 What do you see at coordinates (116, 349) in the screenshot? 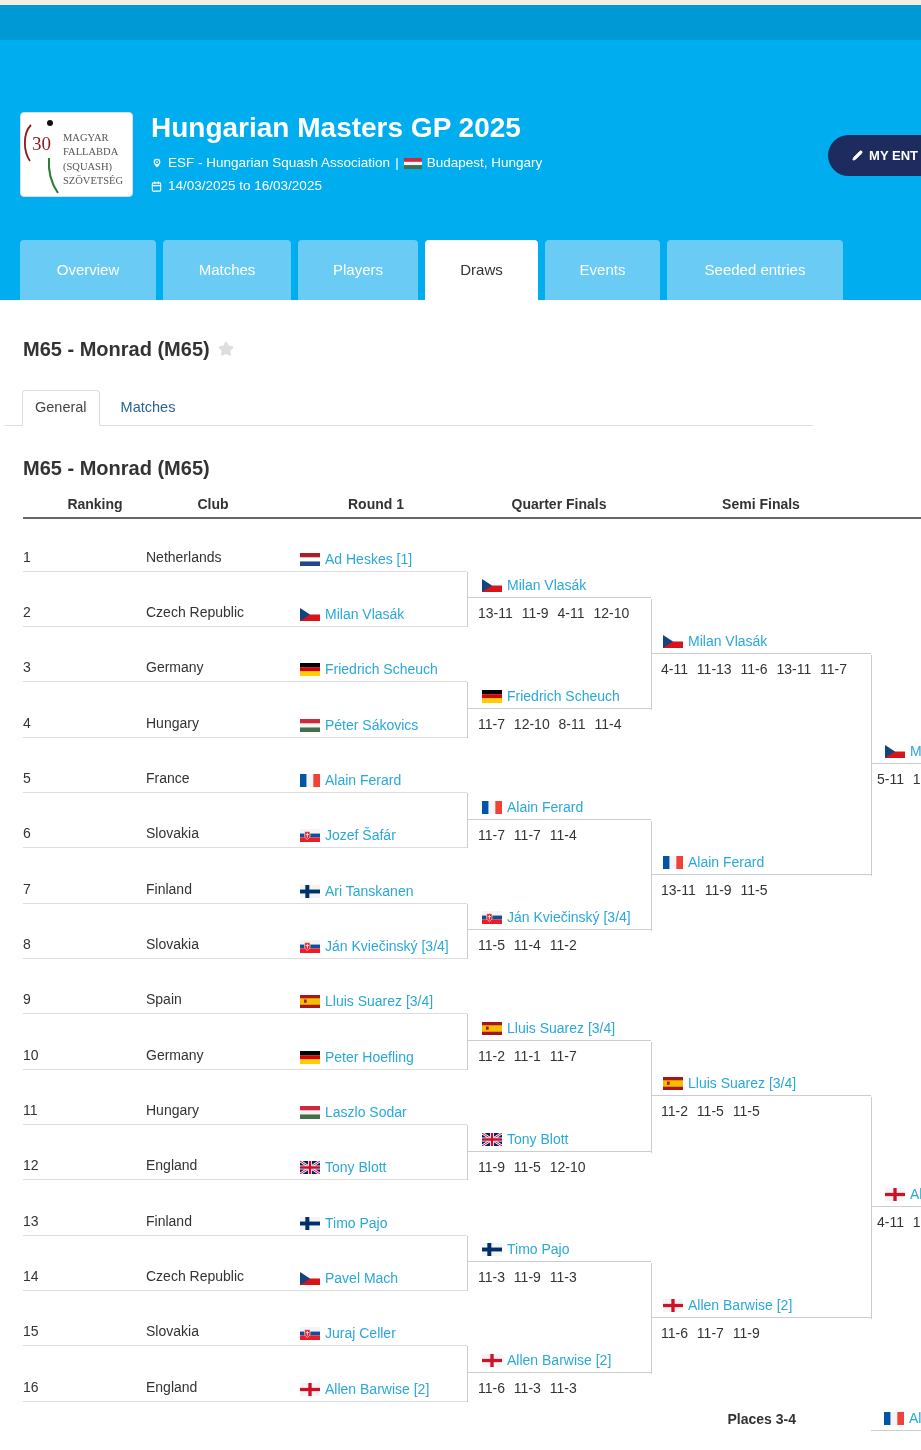
I see `draw-title: M65 - Monrad (M65)` at bounding box center [116, 349].